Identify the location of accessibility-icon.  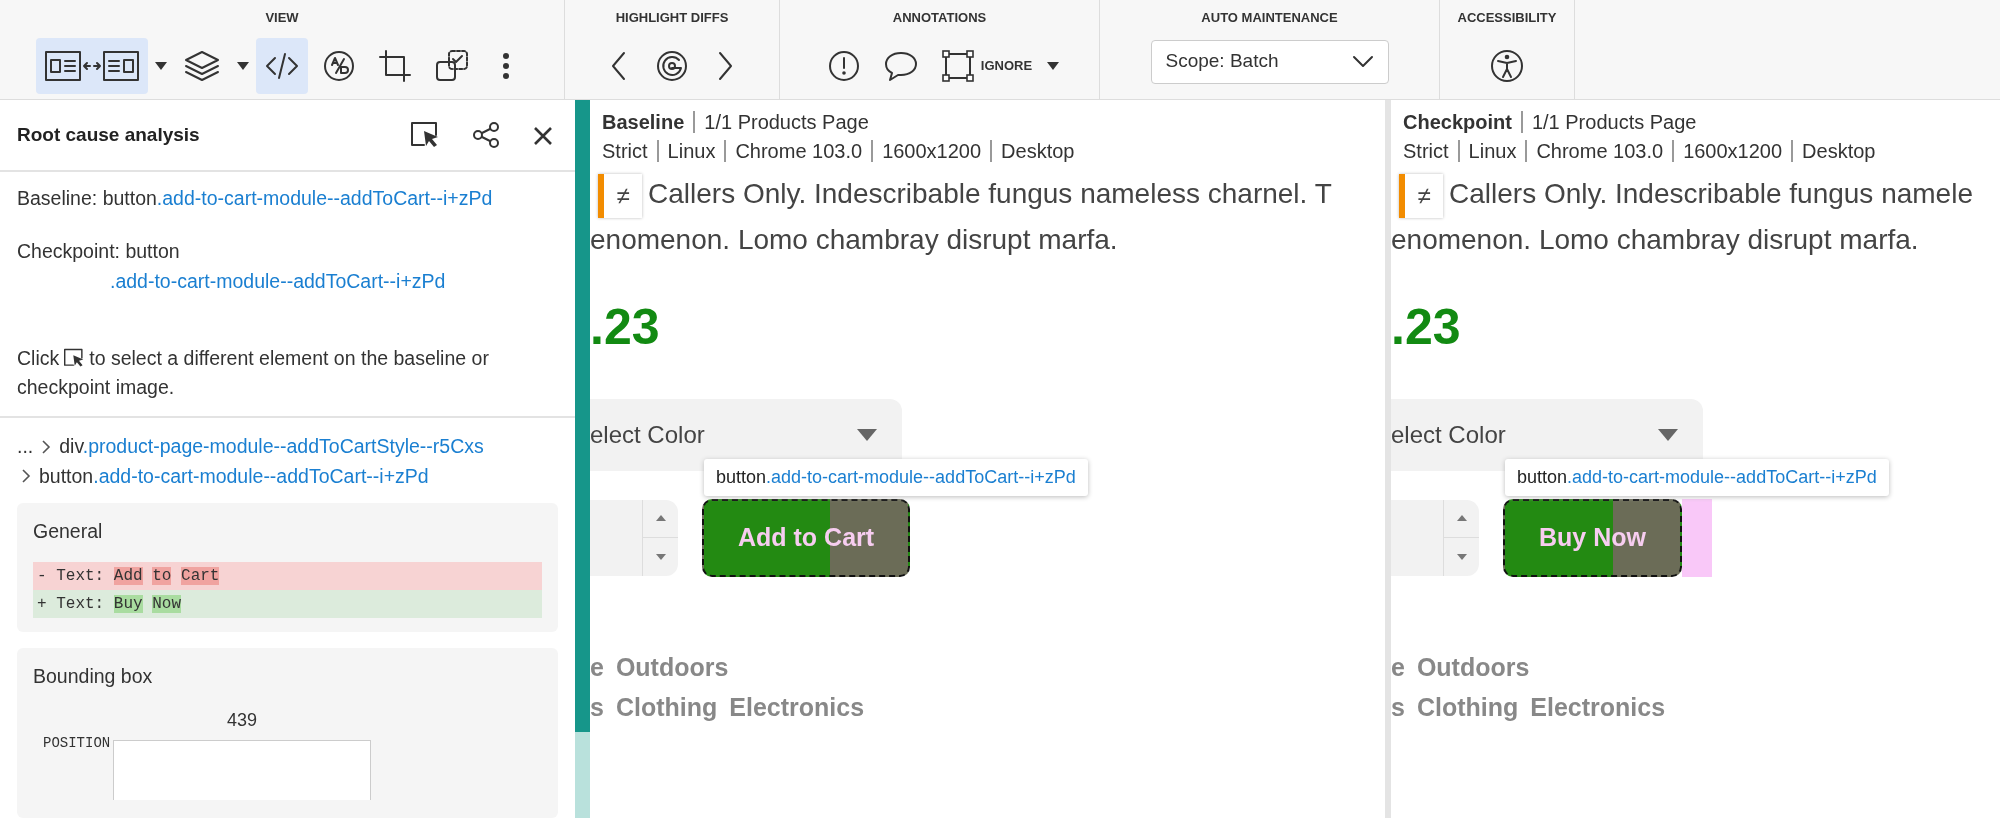
(1507, 65).